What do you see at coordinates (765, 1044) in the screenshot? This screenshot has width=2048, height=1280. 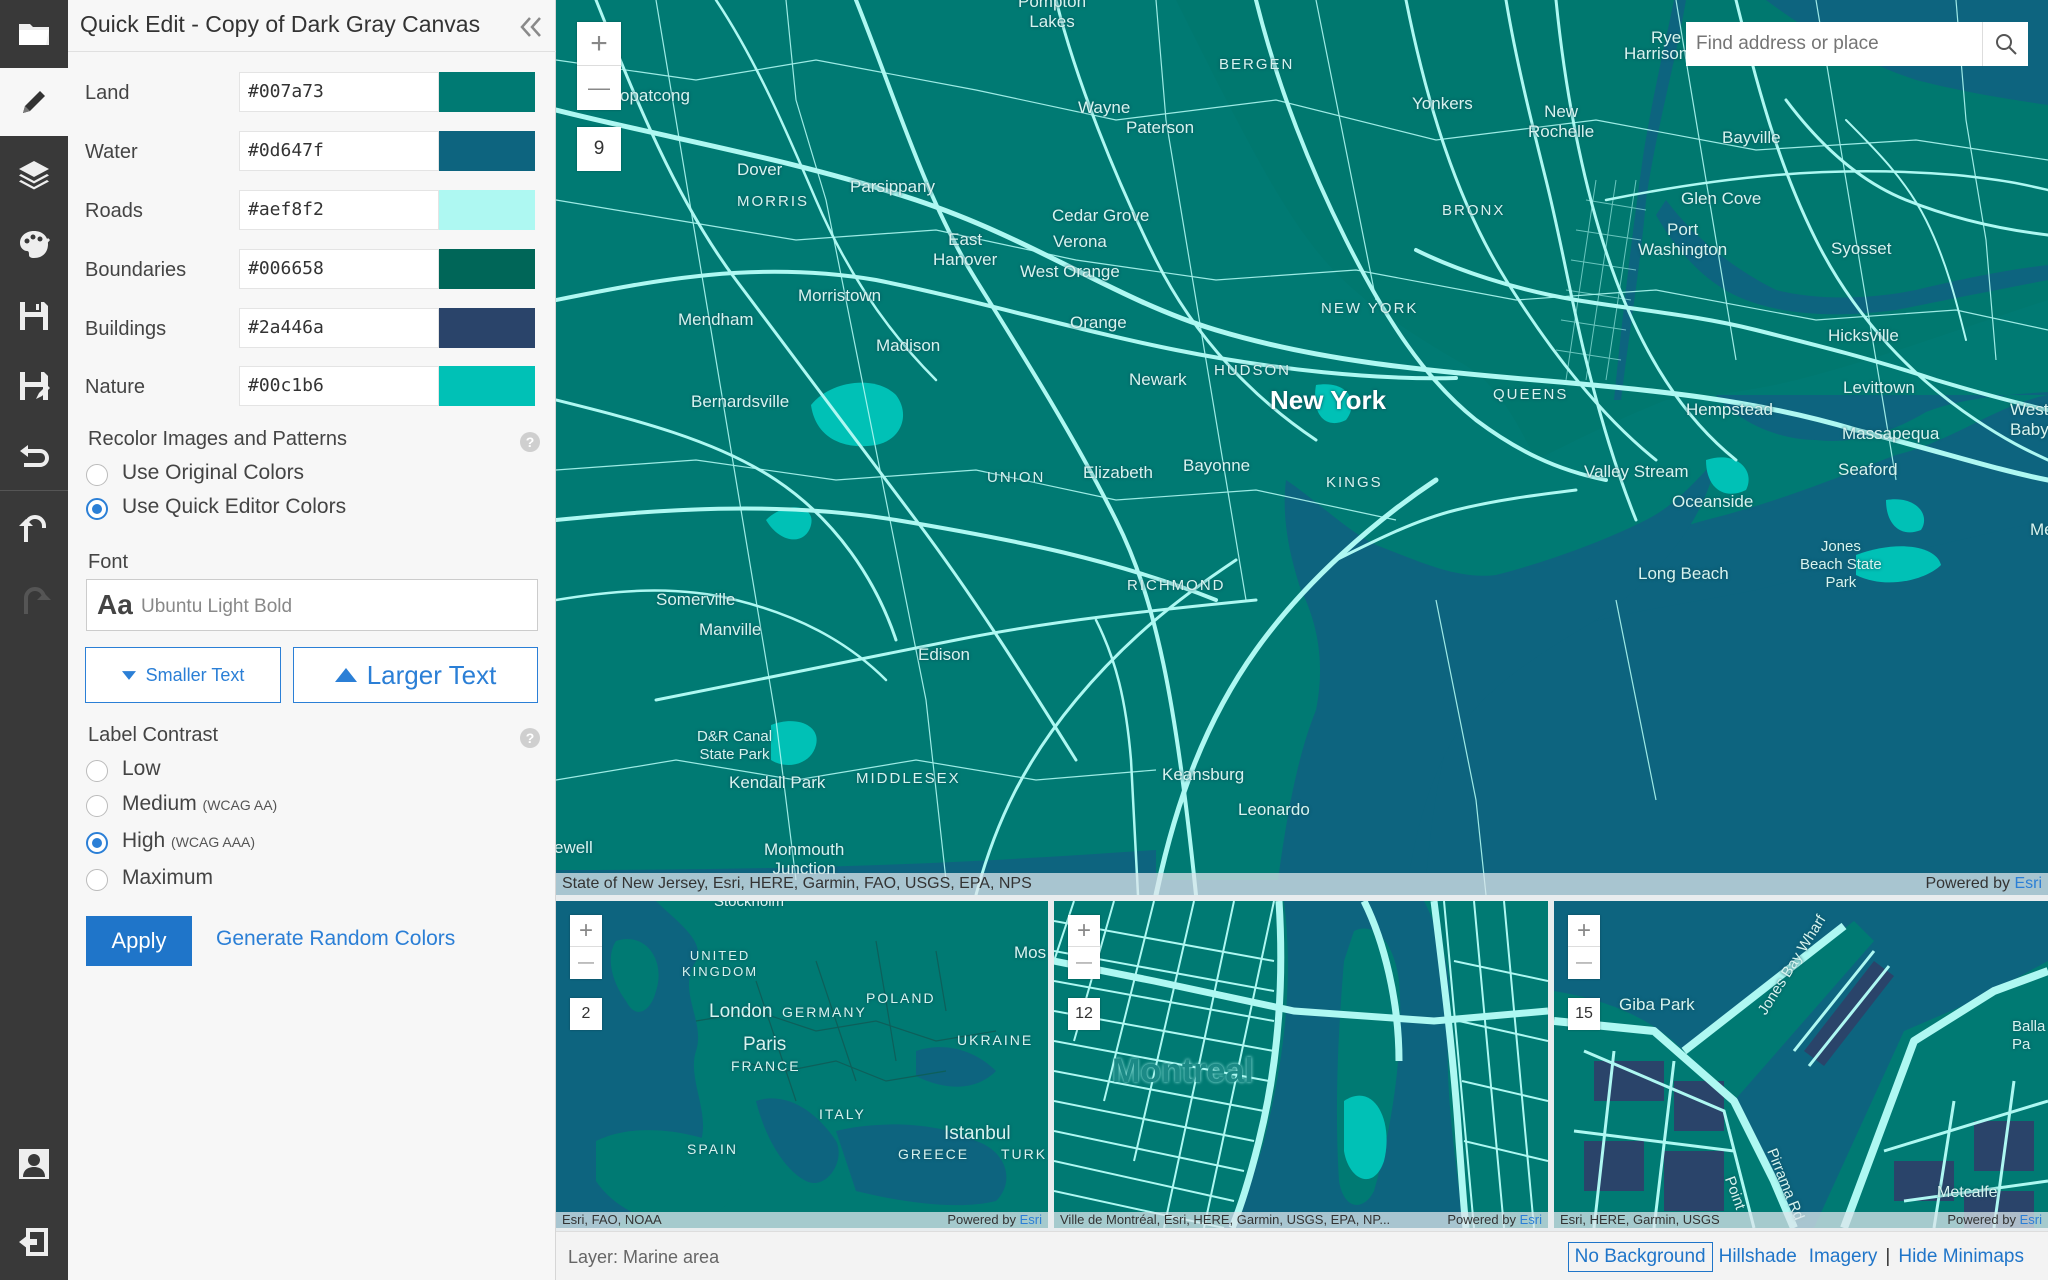 I see `map-label: Paris` at bounding box center [765, 1044].